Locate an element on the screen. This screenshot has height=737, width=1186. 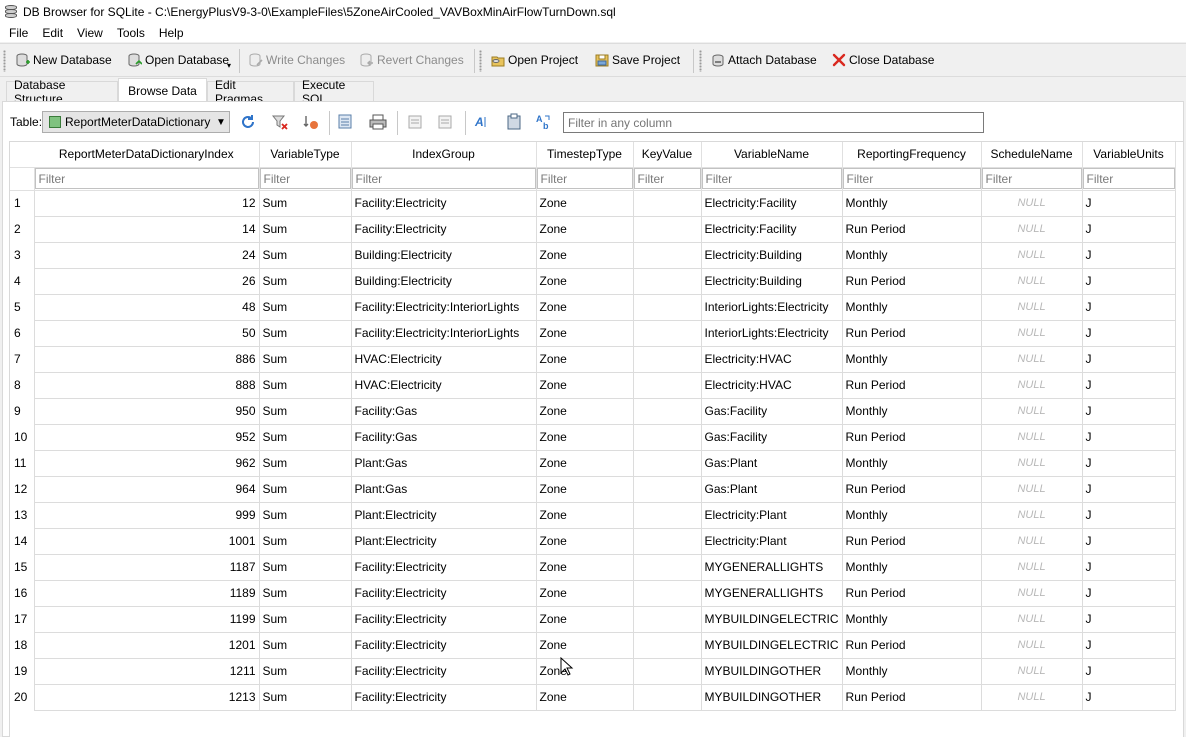
row-number: 16 is located at coordinates (22, 593).